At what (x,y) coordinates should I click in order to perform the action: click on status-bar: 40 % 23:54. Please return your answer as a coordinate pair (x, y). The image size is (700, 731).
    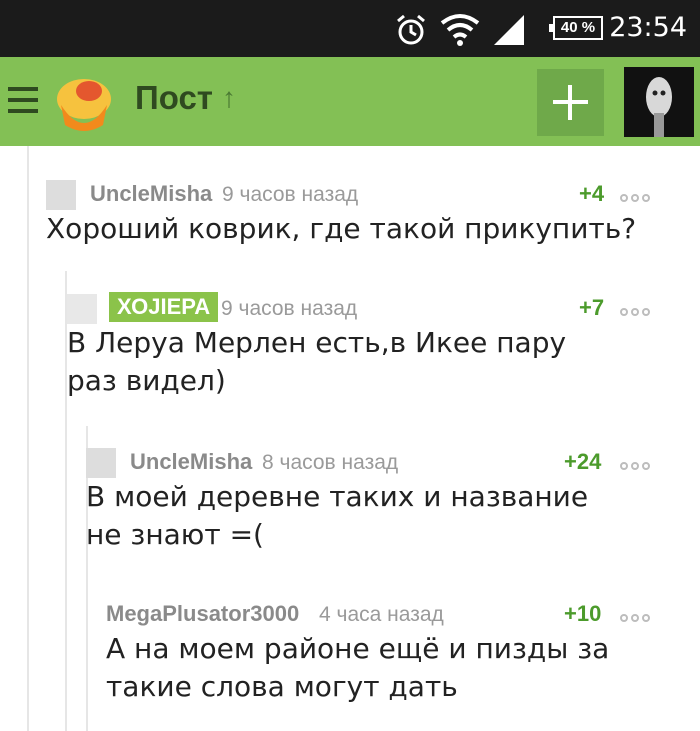
    Looking at the image, I should click on (350, 28).